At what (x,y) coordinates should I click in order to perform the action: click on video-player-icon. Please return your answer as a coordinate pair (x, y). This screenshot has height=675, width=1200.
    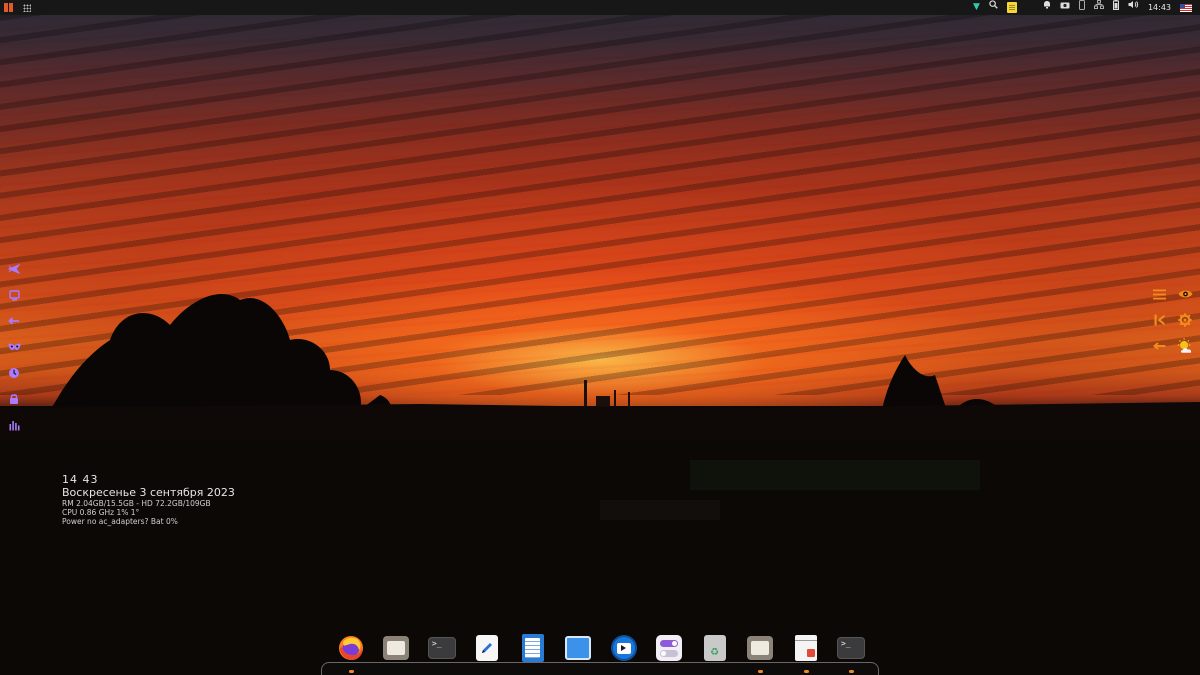
    Looking at the image, I should click on (623, 648).